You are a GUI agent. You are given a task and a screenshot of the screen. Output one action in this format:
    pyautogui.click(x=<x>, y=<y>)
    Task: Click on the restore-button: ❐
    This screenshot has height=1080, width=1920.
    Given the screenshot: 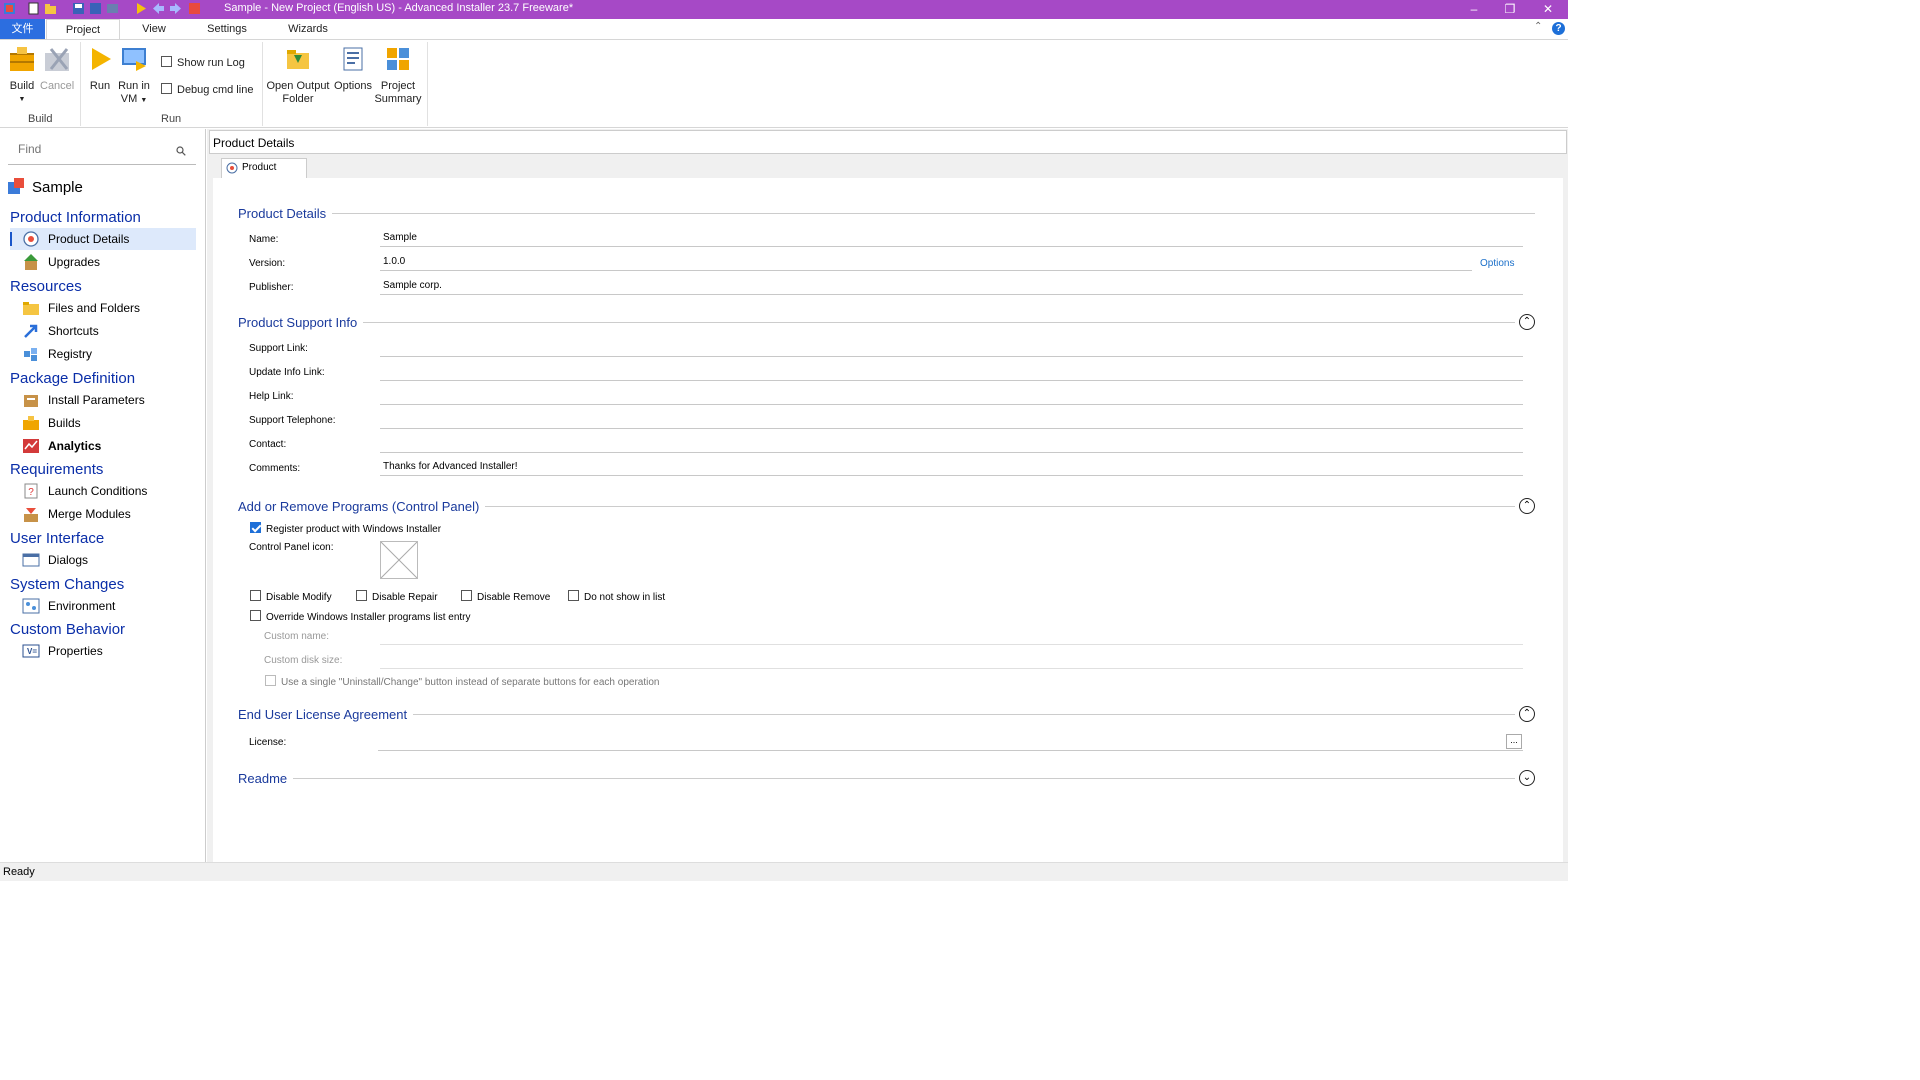 What is the action you would take?
    pyautogui.click(x=1510, y=9)
    